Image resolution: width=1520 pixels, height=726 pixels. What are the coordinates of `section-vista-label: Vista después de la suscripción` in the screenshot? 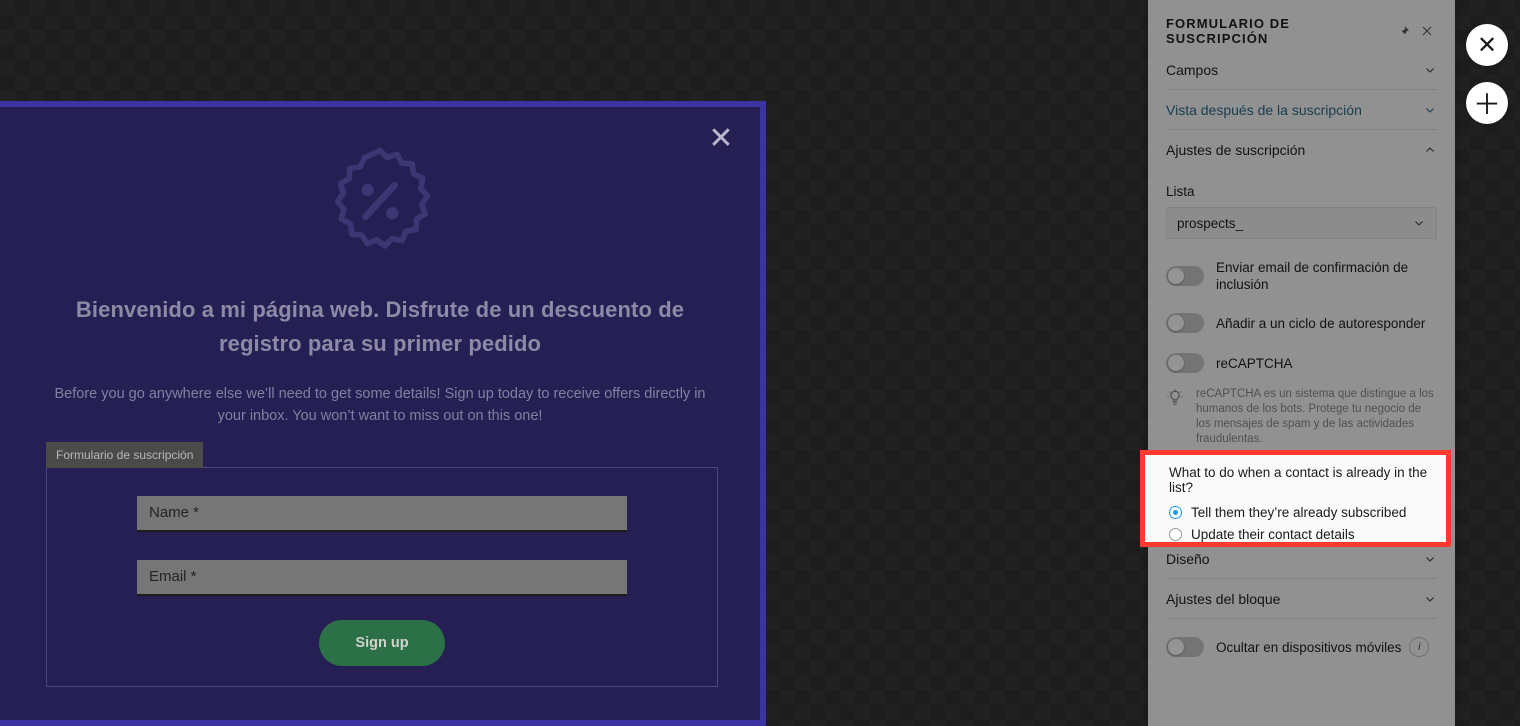 It's located at (1264, 109).